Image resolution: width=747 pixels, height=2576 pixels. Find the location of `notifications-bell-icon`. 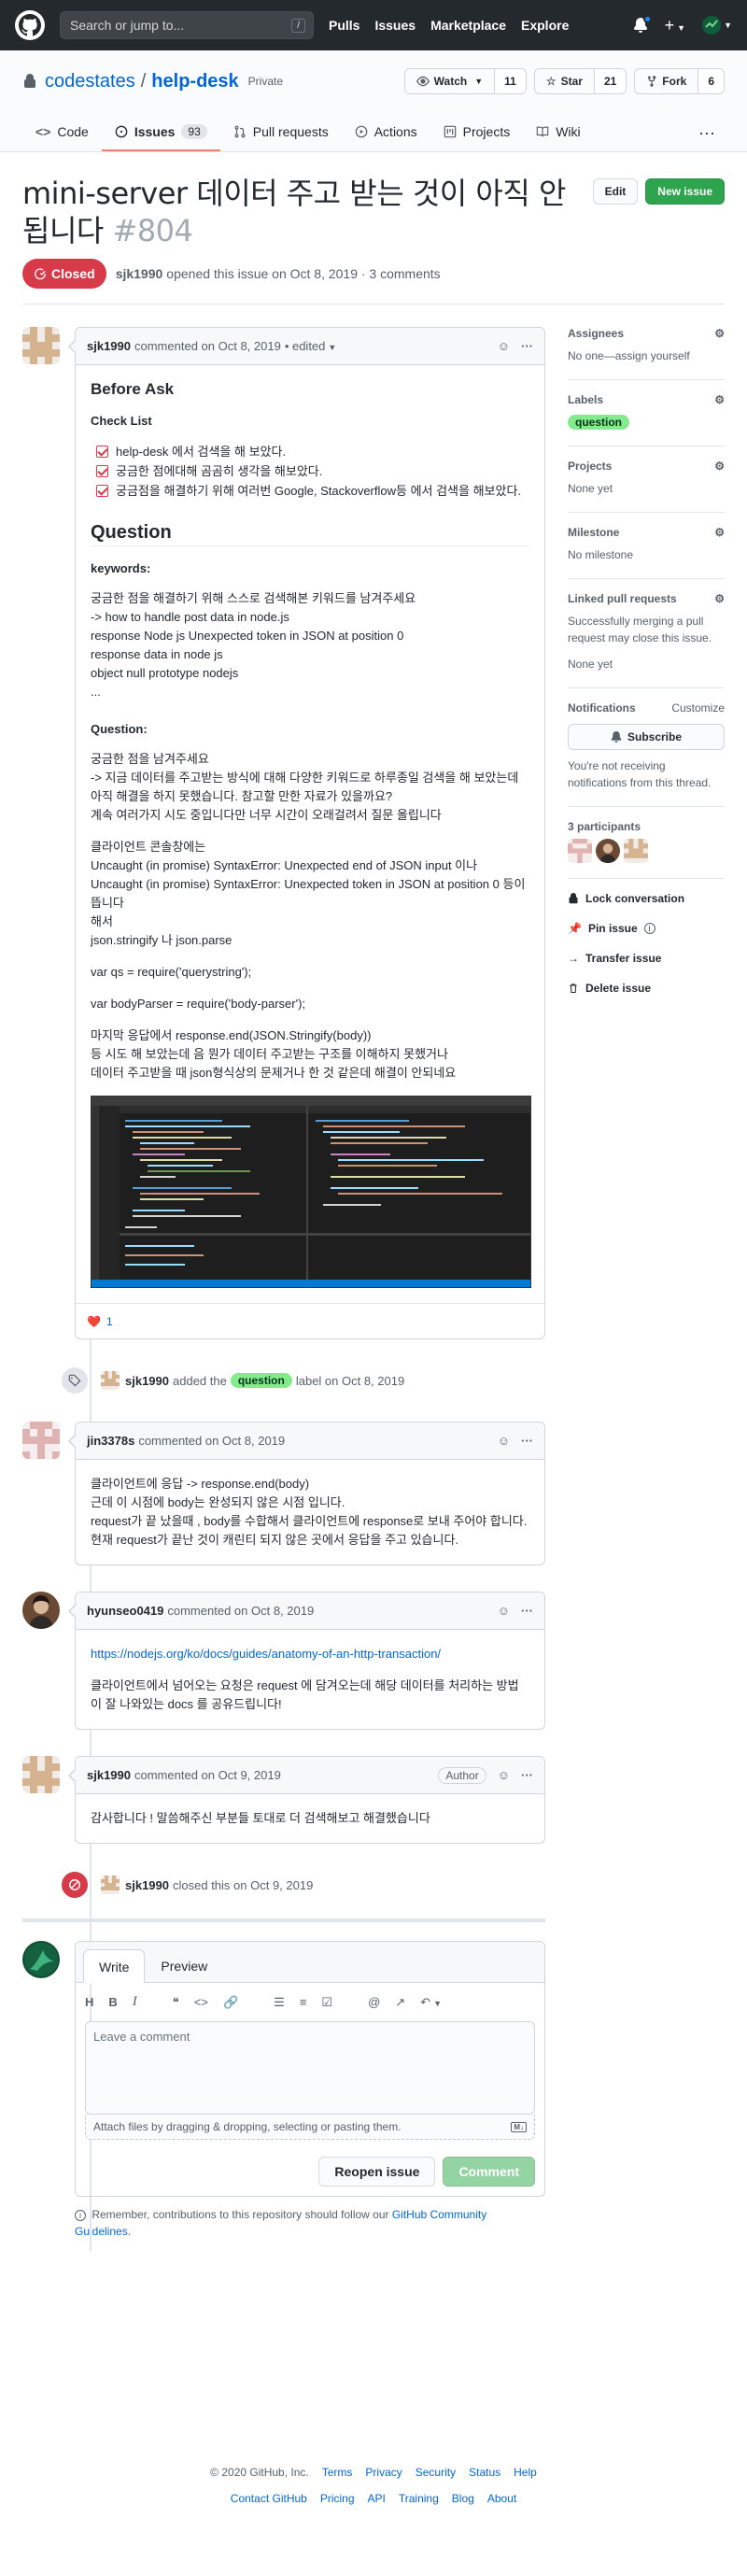

notifications-bell-icon is located at coordinates (642, 24).